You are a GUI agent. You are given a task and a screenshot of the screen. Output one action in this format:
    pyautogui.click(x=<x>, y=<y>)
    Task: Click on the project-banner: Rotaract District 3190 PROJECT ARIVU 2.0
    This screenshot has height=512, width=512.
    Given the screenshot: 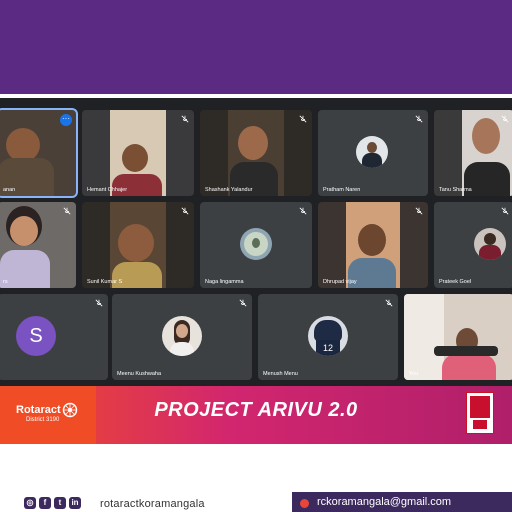 What is the action you would take?
    pyautogui.click(x=256, y=415)
    